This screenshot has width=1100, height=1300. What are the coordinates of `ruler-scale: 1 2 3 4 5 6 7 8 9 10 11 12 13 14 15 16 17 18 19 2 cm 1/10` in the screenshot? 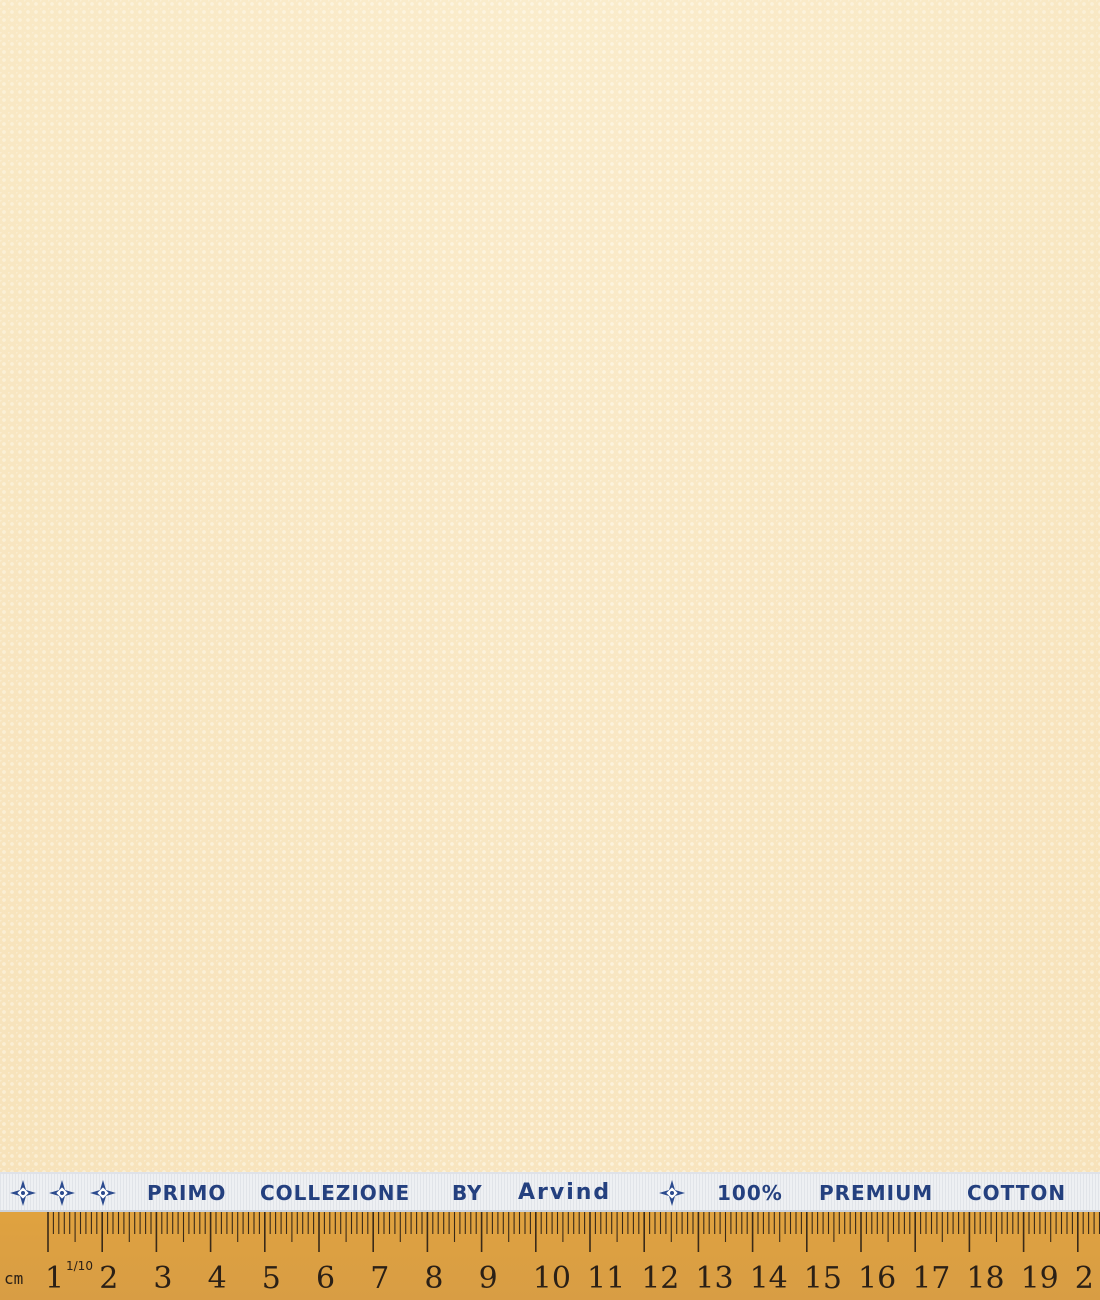 It's located at (552, 1254).